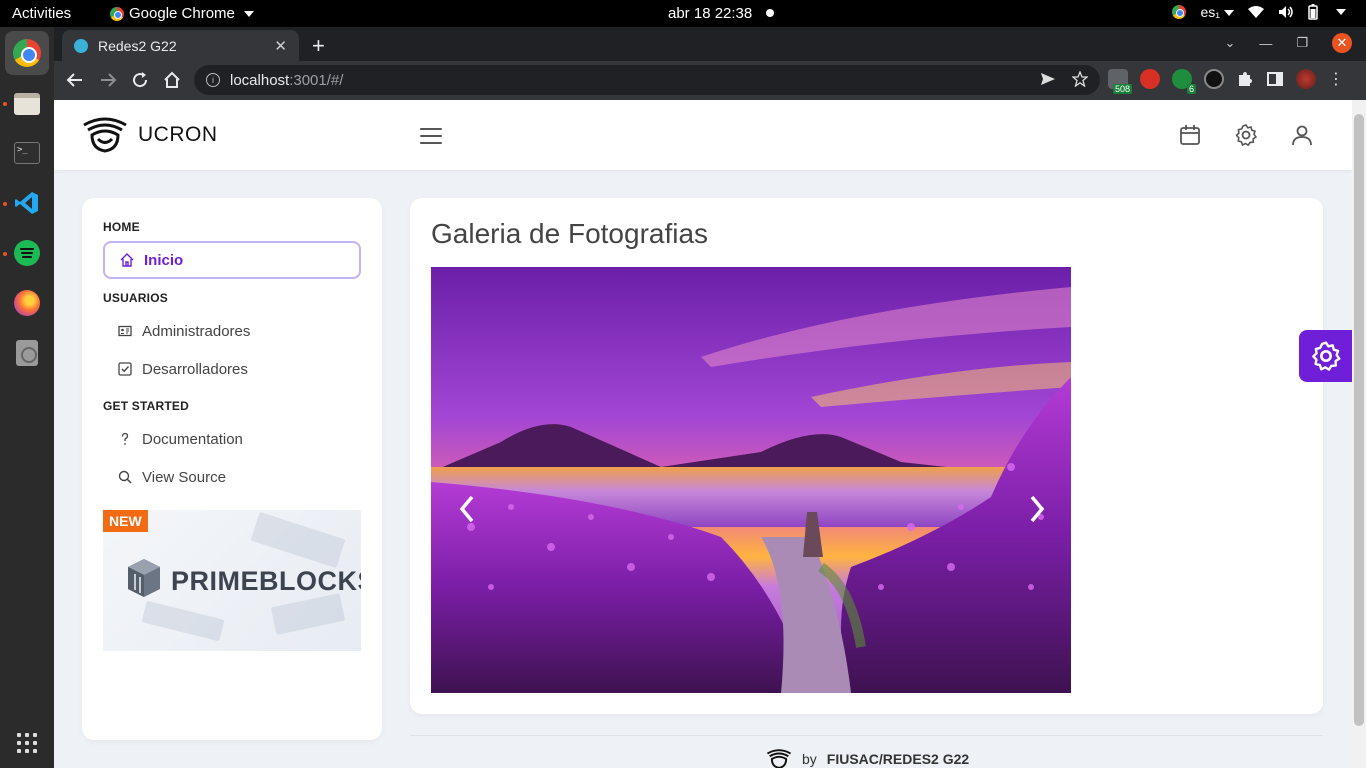 The width and height of the screenshot is (1366, 768). What do you see at coordinates (266, 581) in the screenshot?
I see `primeblocks-wordmark: PRIMEBLOCKS` at bounding box center [266, 581].